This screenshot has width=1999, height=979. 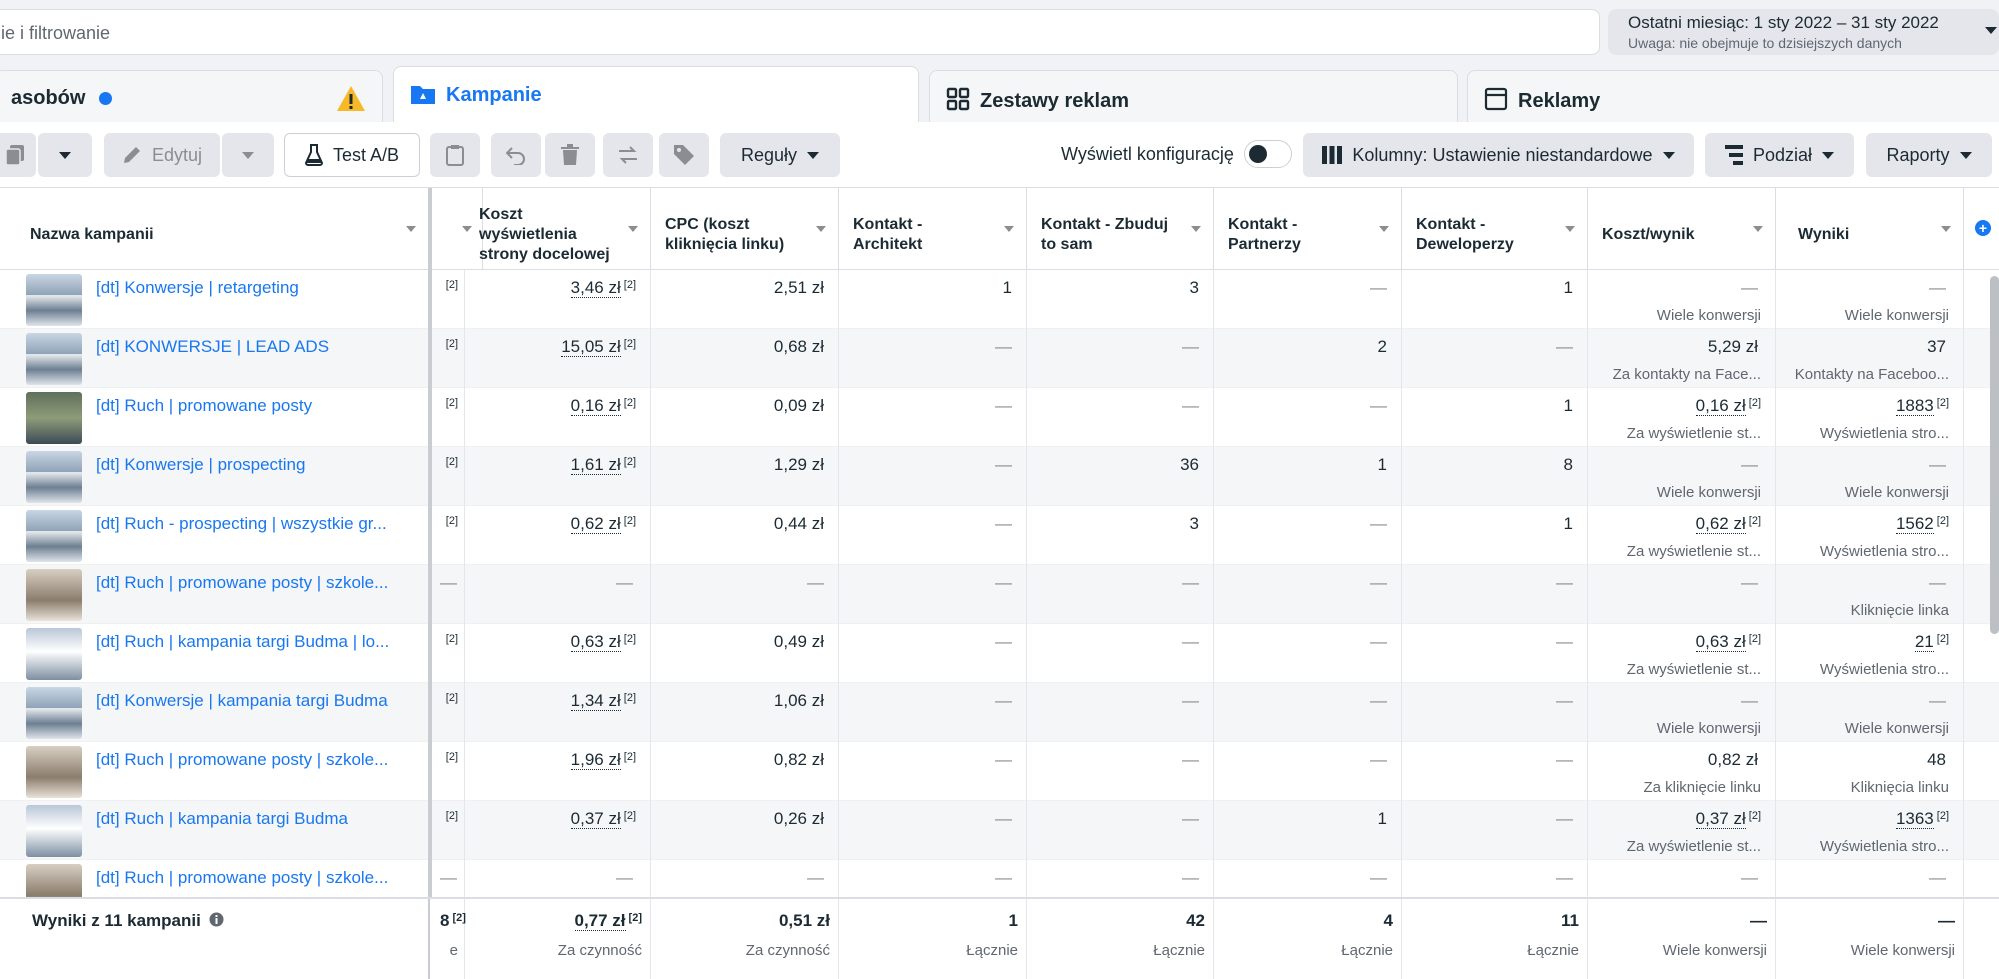 What do you see at coordinates (256, 465) in the screenshot?
I see `campaign-name-link: [dt] Konwersje | prospecting` at bounding box center [256, 465].